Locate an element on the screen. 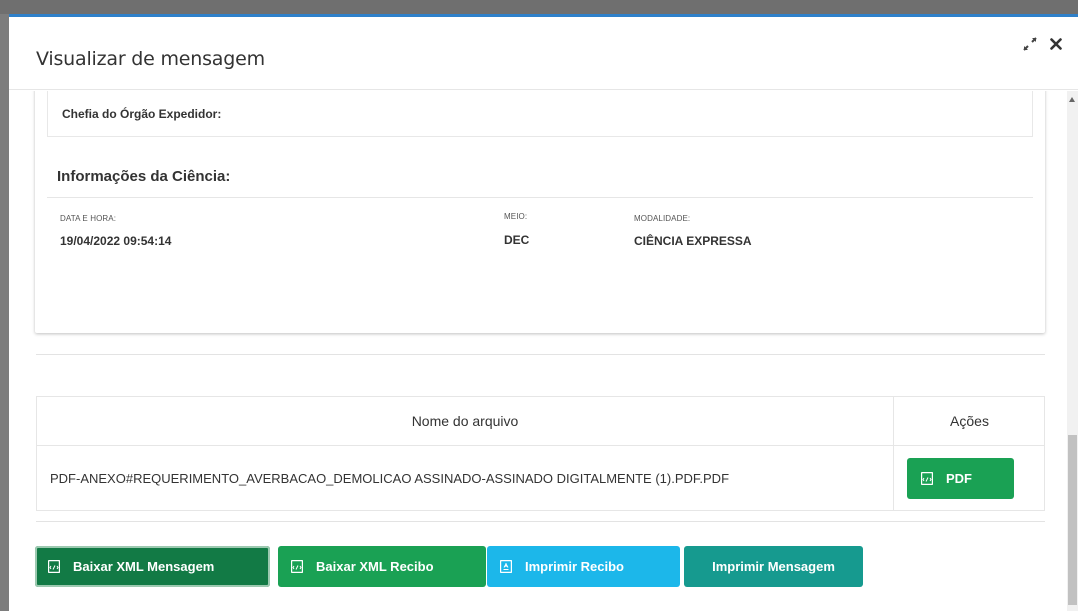 This screenshot has width=1078, height=611. field-label-modalidade: MODALIDADE: is located at coordinates (662, 218).